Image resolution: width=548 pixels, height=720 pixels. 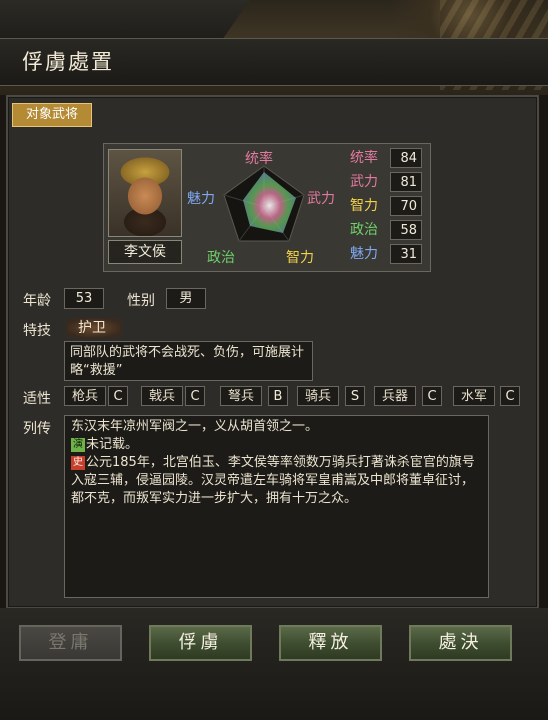 What do you see at coordinates (406, 230) in the screenshot?
I see `stat-value: 58` at bounding box center [406, 230].